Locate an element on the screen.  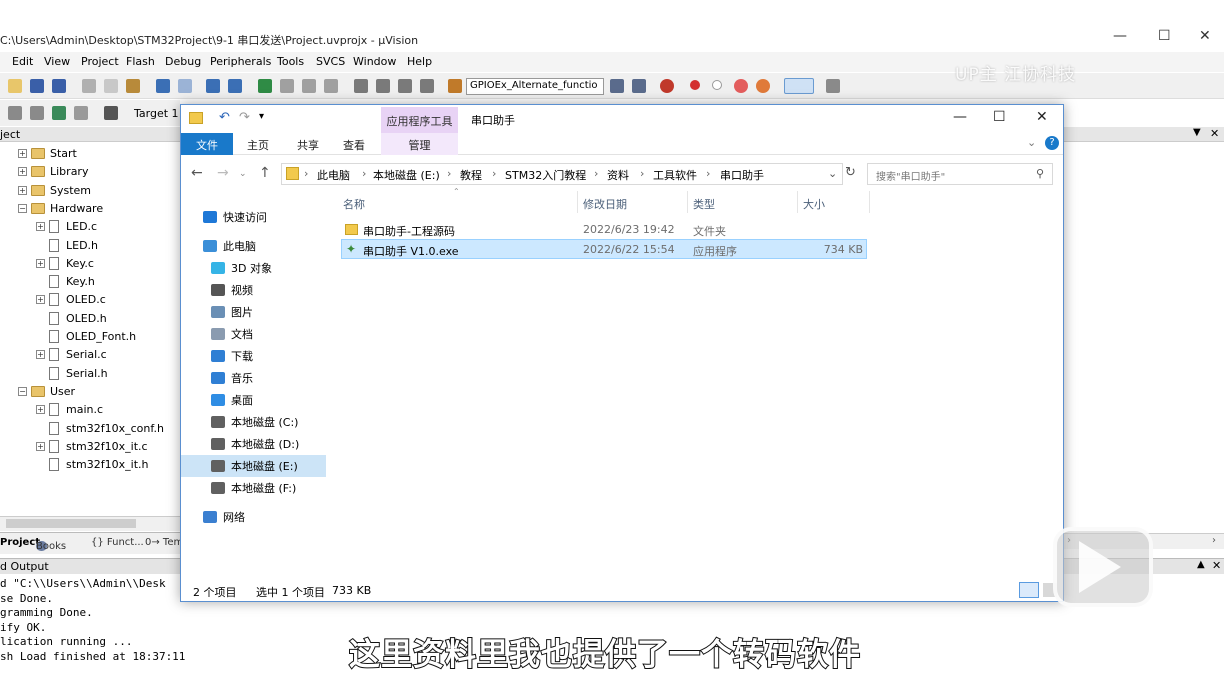
tree-file: LED.h is located at coordinates (67, 245).